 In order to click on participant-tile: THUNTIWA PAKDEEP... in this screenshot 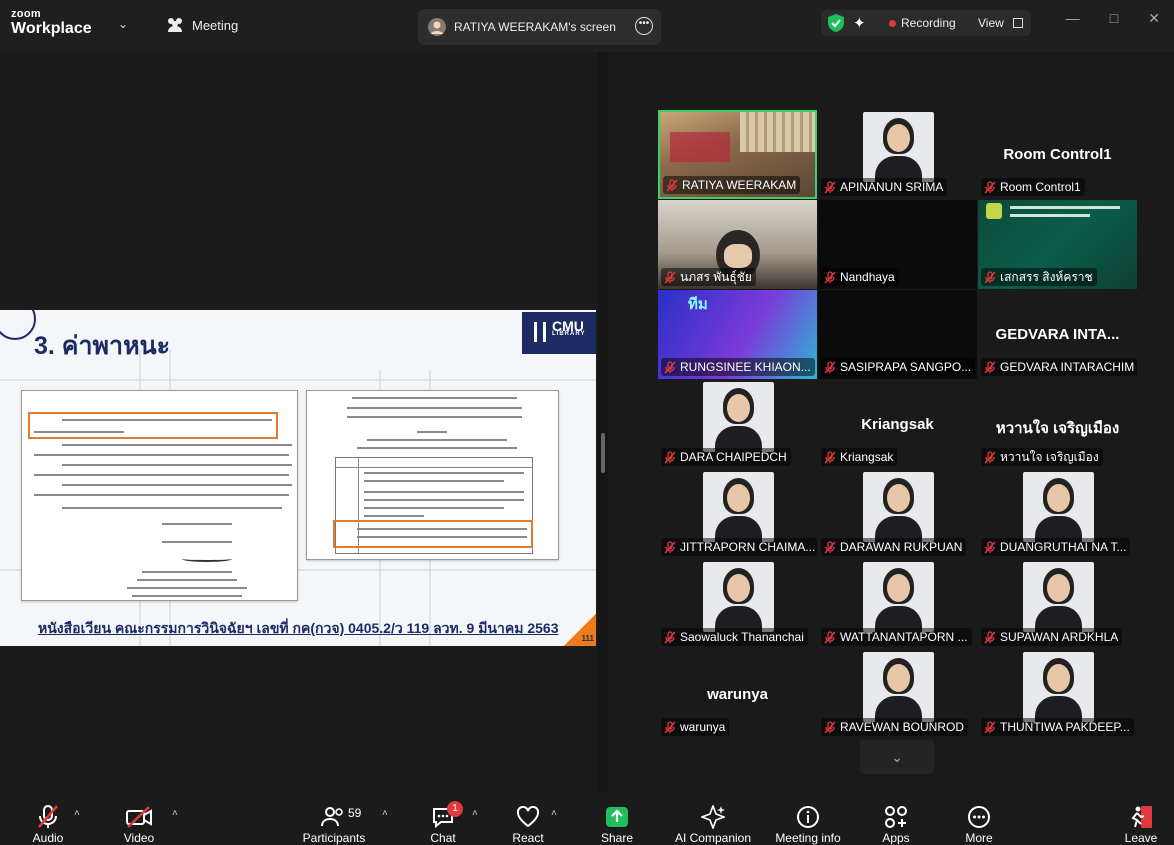, I will do `click(1057, 694)`.